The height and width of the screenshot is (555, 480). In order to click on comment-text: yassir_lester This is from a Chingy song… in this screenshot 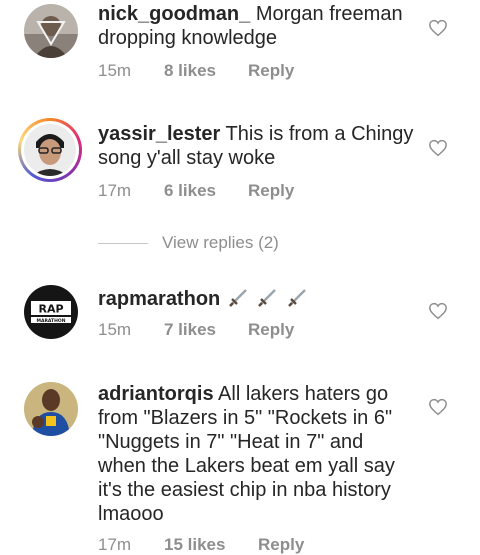, I will do `click(257, 146)`.